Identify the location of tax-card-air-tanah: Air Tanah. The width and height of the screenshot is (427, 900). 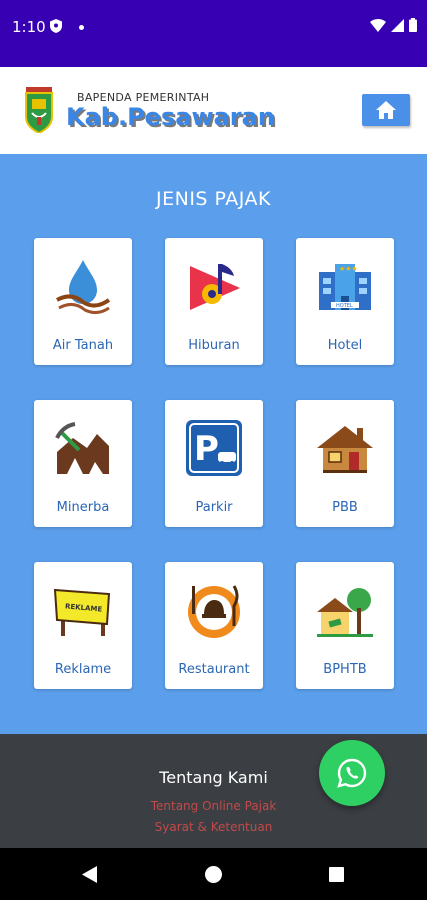
(83, 301).